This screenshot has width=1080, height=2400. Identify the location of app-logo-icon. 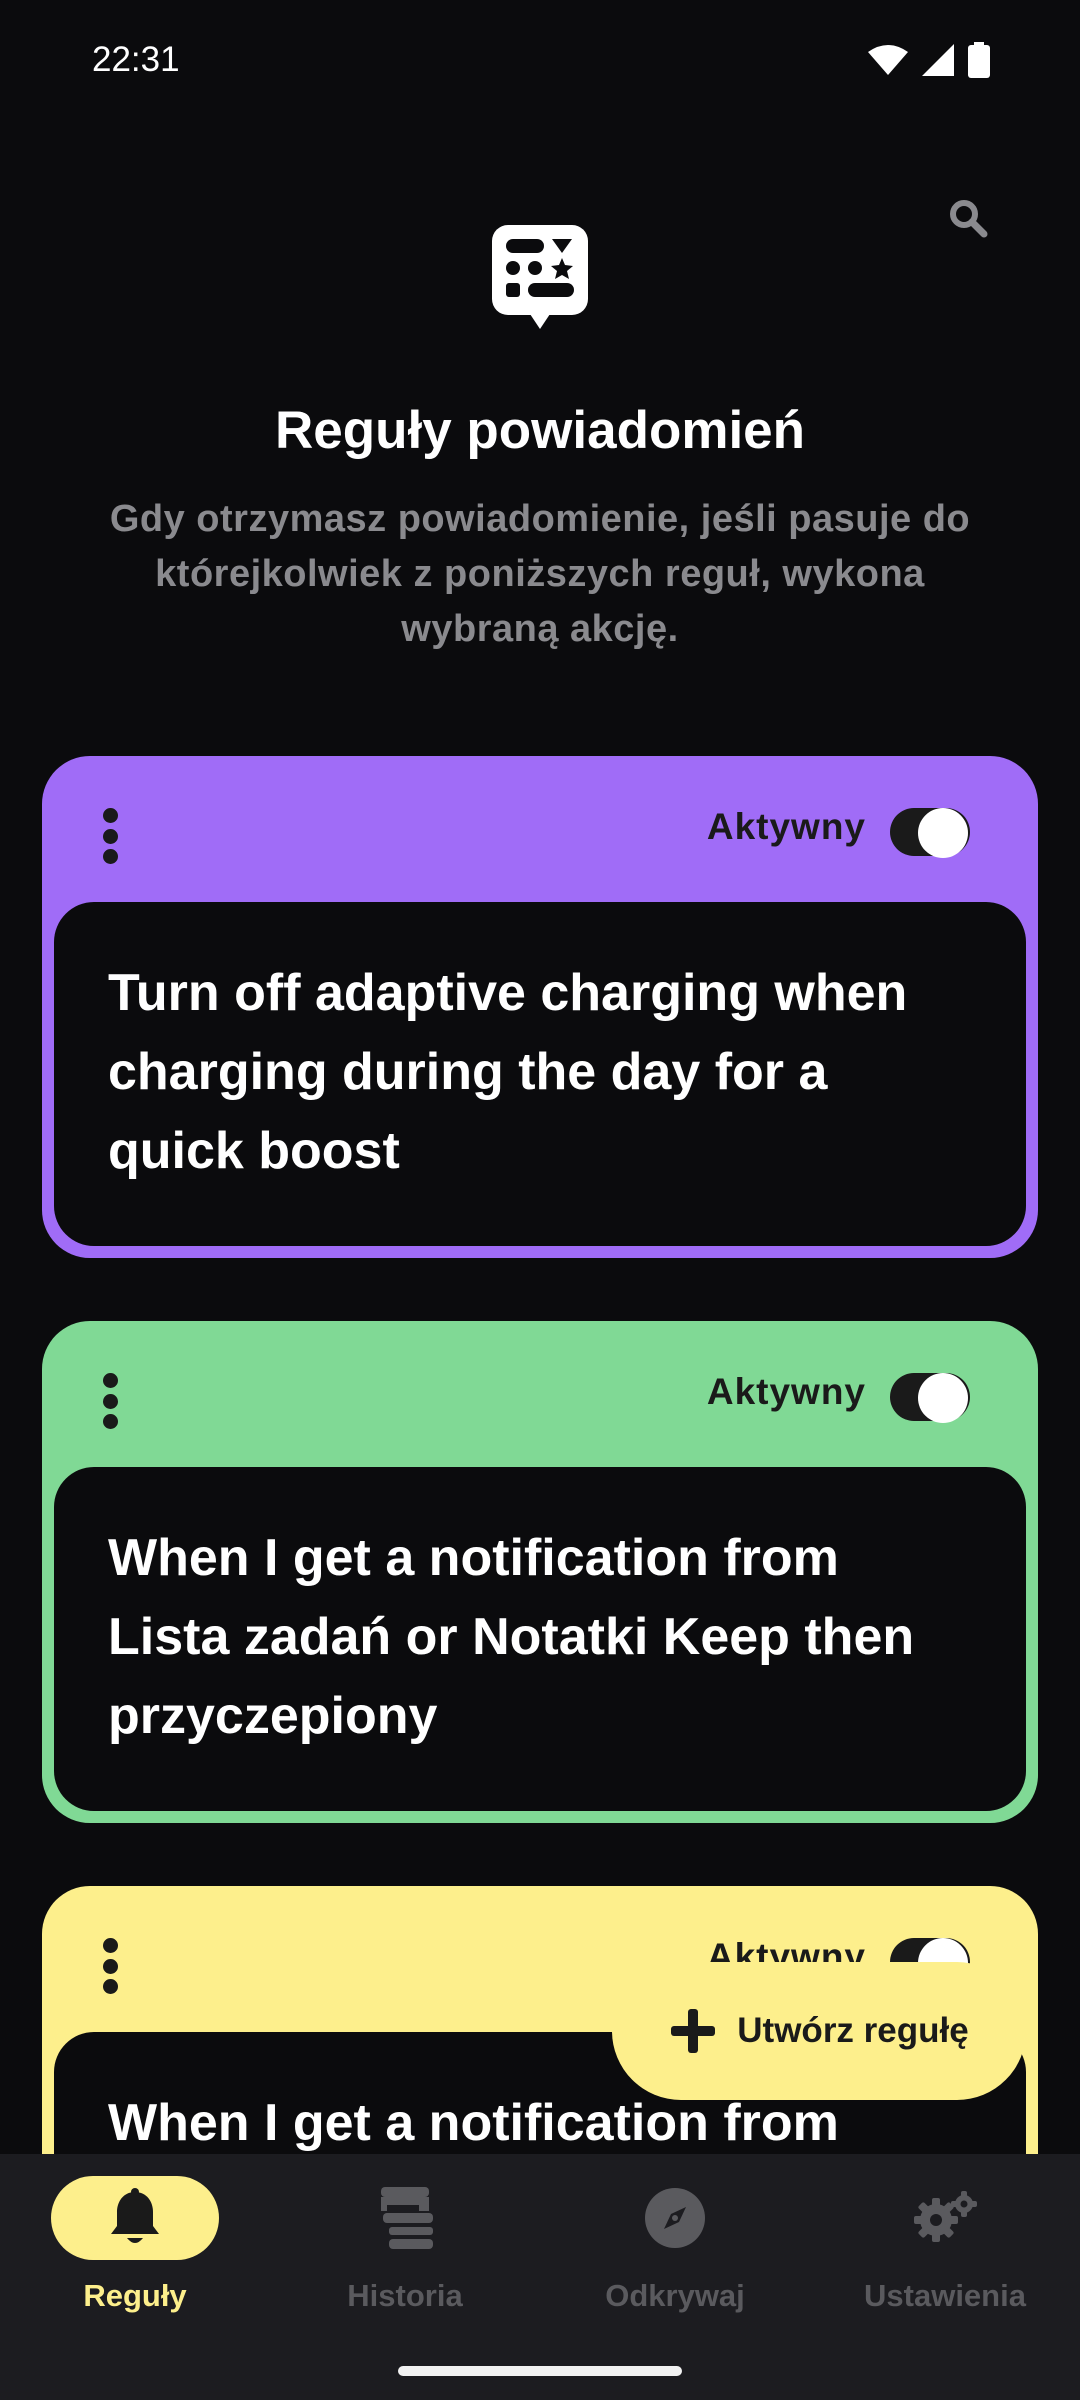
(540, 280).